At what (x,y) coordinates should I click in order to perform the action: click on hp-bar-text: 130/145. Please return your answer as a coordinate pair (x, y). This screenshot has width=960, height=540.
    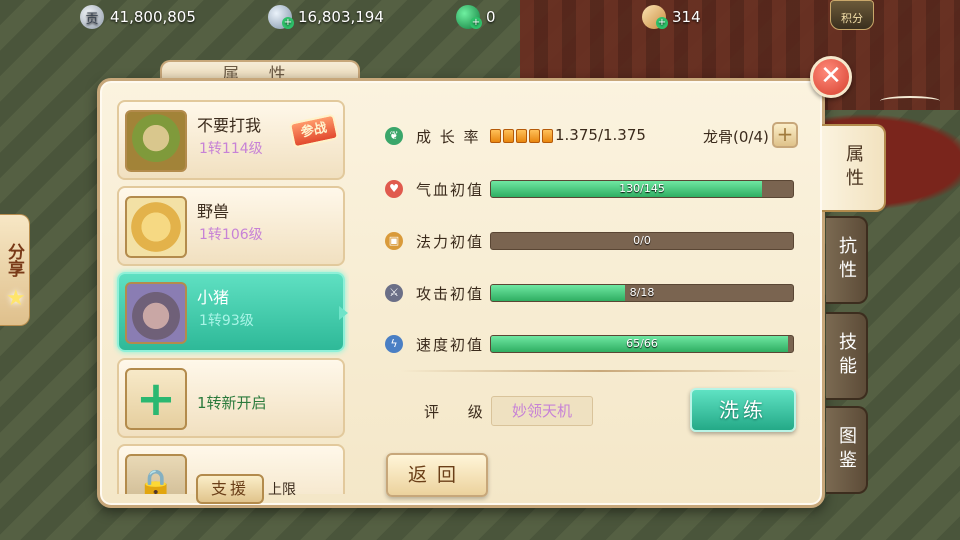
    Looking at the image, I should click on (642, 188).